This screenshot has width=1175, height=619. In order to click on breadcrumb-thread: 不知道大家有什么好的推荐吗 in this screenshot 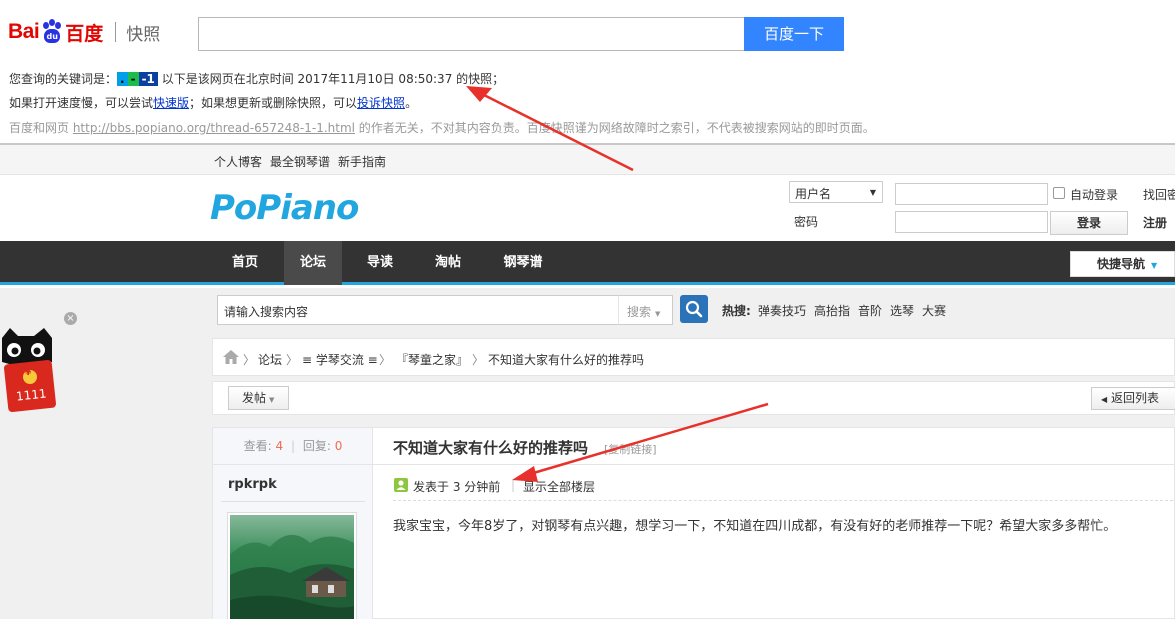, I will do `click(566, 359)`.